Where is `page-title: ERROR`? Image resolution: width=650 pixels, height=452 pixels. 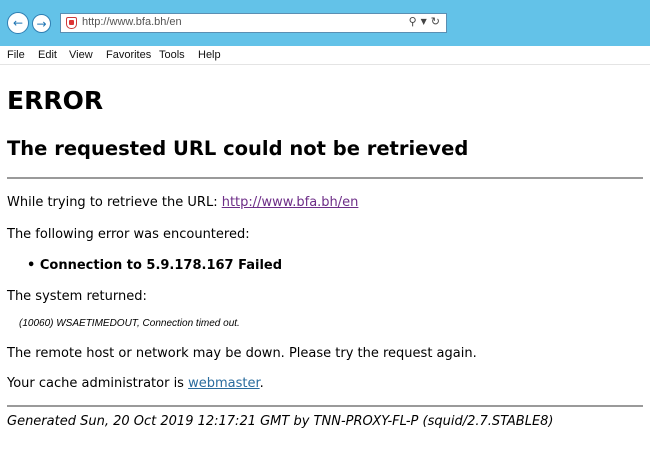
page-title: ERROR is located at coordinates (55, 100).